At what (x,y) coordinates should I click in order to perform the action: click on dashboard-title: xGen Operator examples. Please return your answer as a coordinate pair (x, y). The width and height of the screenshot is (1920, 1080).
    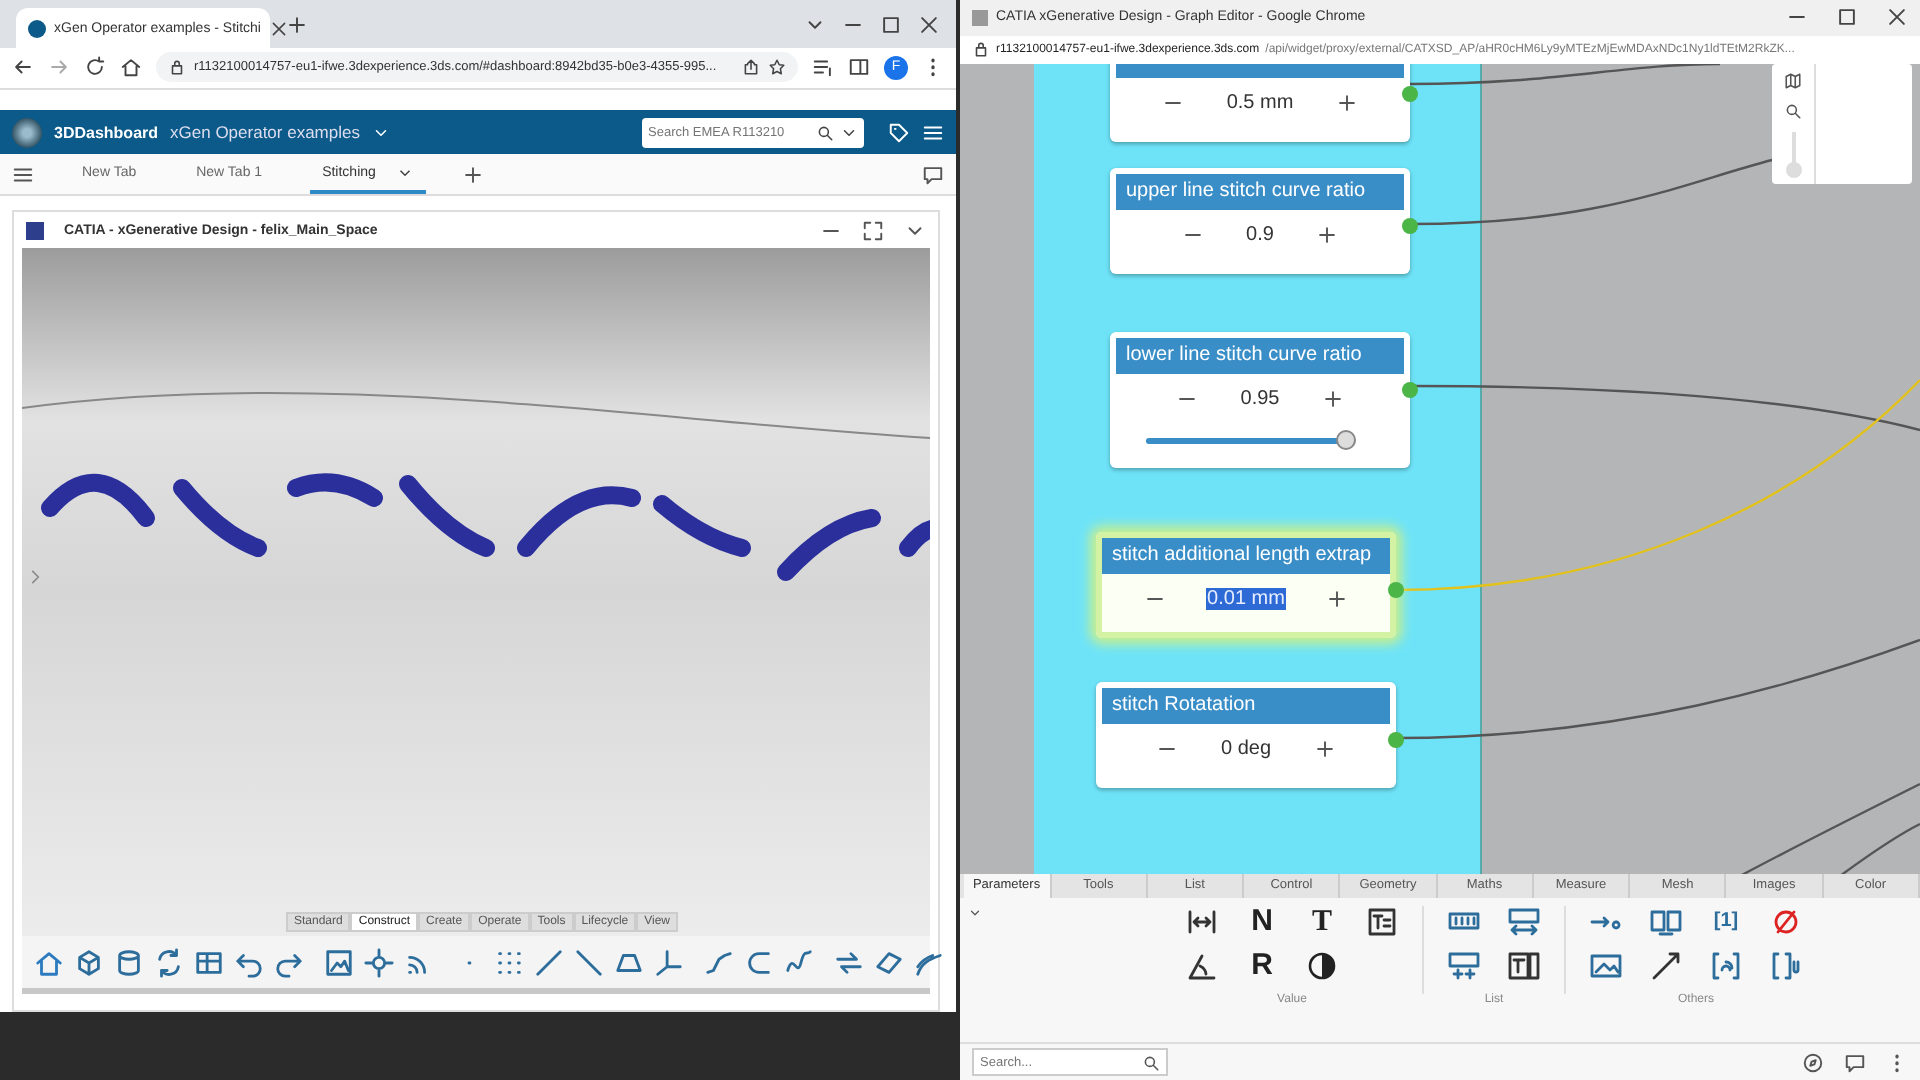
    Looking at the image, I should click on (265, 132).